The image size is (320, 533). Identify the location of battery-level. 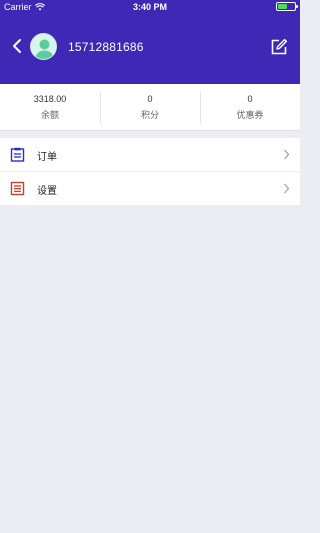
(282, 6).